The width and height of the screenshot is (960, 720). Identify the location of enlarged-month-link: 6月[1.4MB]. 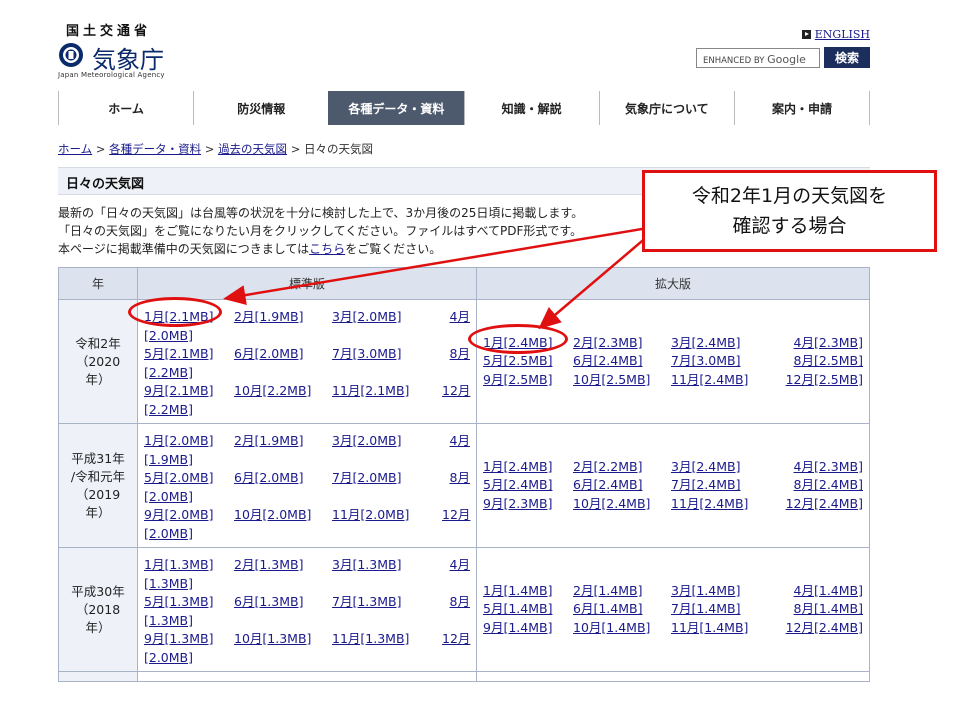
(607, 608).